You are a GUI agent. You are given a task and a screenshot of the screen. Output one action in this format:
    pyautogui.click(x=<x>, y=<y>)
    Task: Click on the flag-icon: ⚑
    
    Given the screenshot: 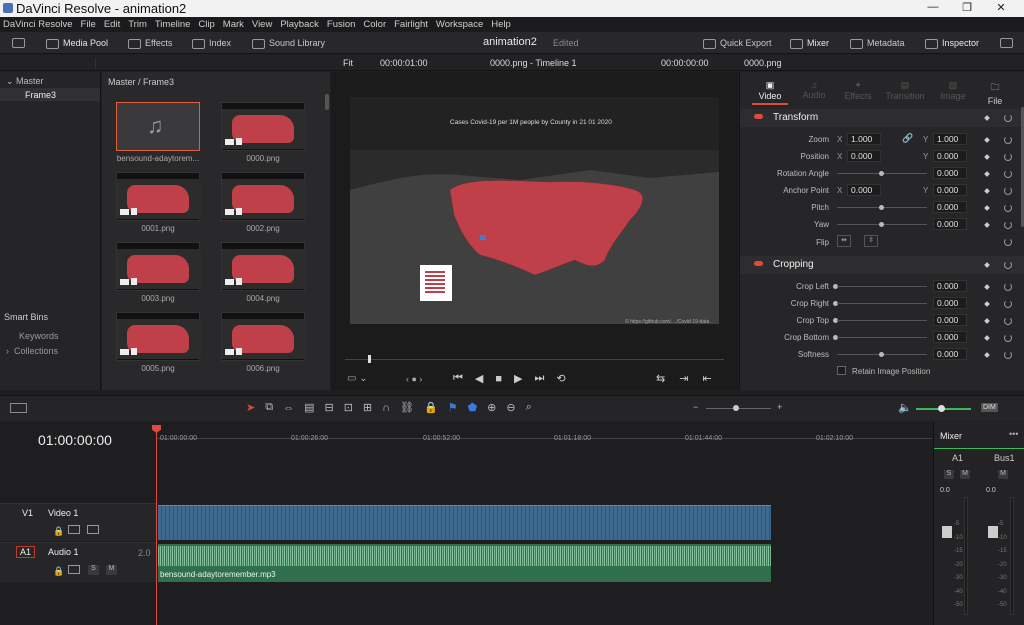 What is the action you would take?
    pyautogui.click(x=453, y=407)
    